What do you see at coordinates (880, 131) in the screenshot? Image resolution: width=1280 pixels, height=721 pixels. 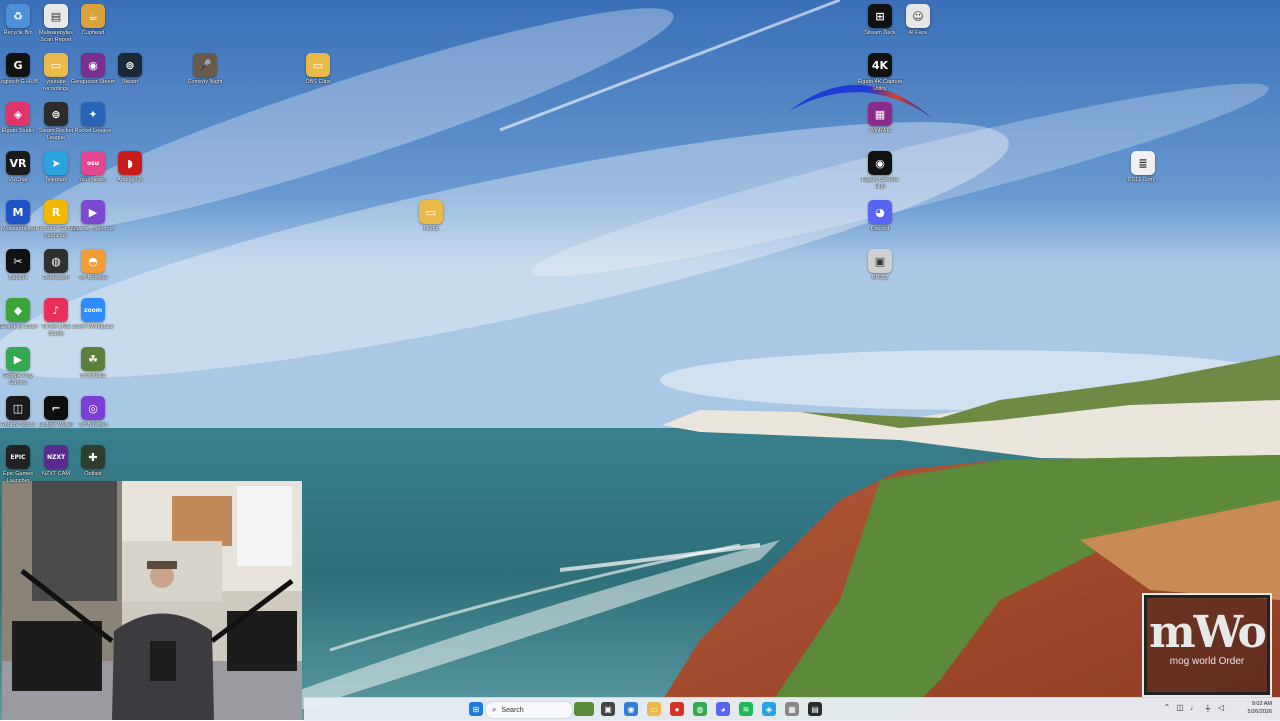 I see `desktop-shortcut-label: WinRAR` at bounding box center [880, 131].